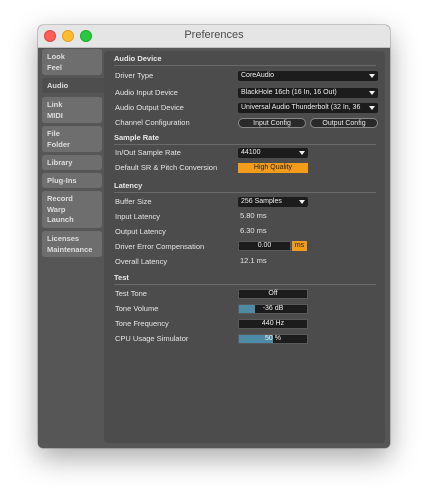  What do you see at coordinates (273, 168) in the screenshot?
I see `sr-pitch-conversion-toggle: High Quality` at bounding box center [273, 168].